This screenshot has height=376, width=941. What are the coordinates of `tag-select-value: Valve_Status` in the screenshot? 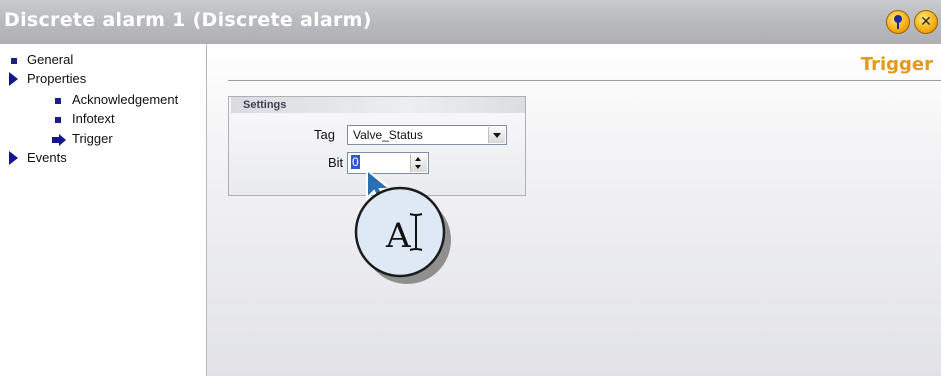 It's located at (388, 135).